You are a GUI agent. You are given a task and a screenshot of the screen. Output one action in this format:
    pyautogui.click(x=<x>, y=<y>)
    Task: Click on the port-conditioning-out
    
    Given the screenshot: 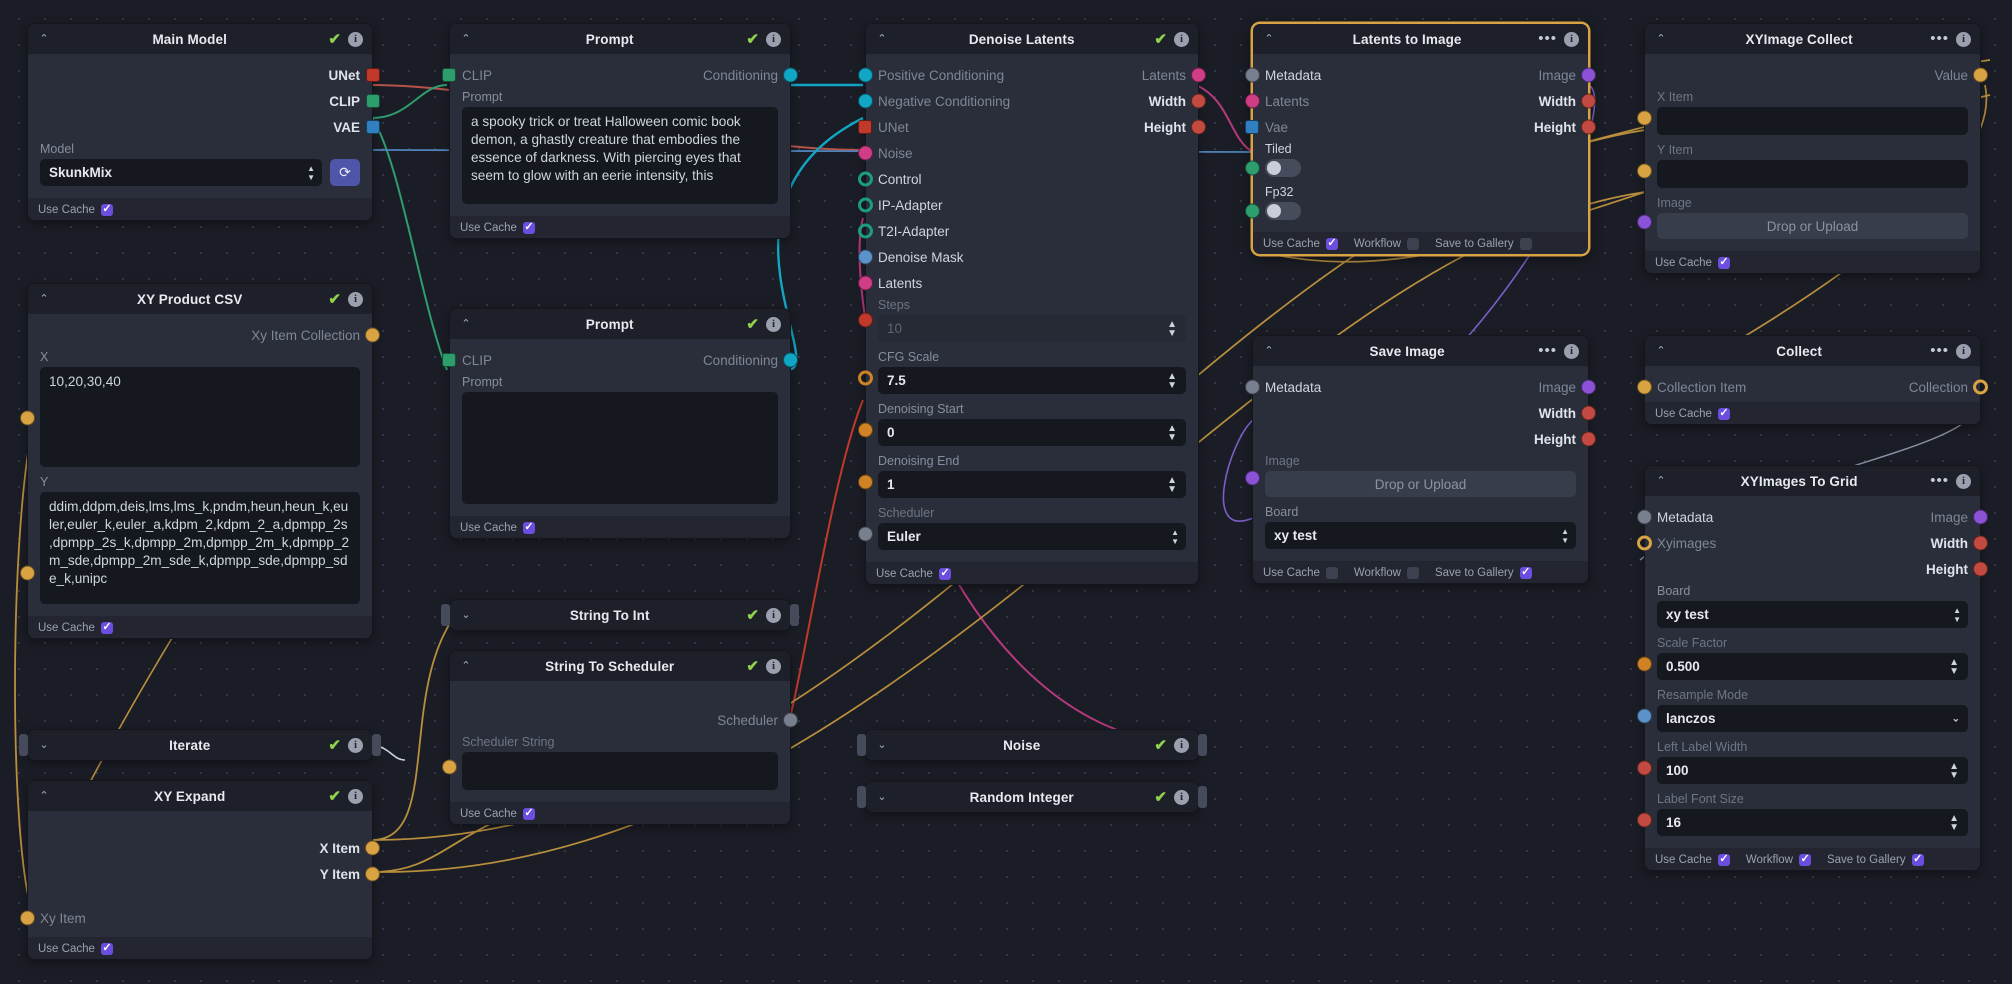 What is the action you would take?
    pyautogui.click(x=790, y=75)
    